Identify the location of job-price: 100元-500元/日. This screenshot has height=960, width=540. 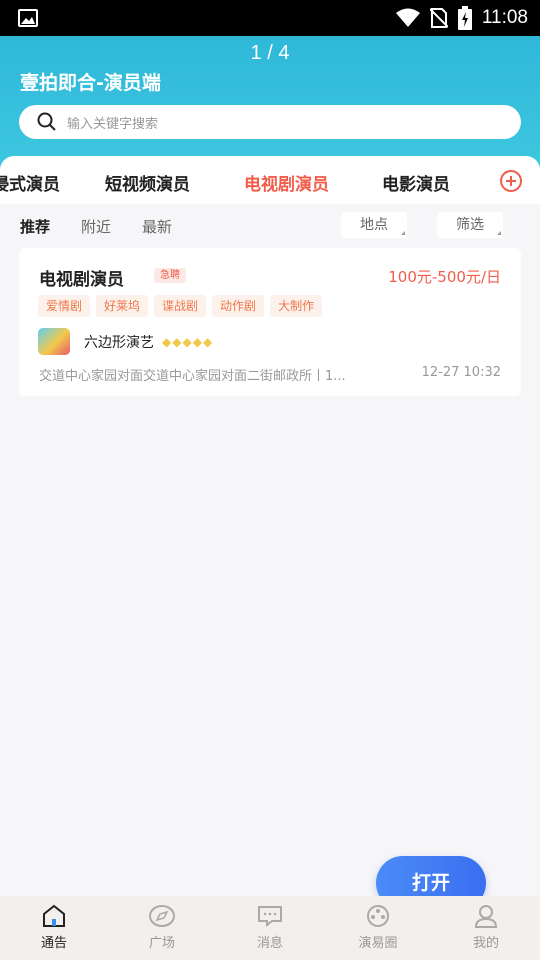
(444, 277).